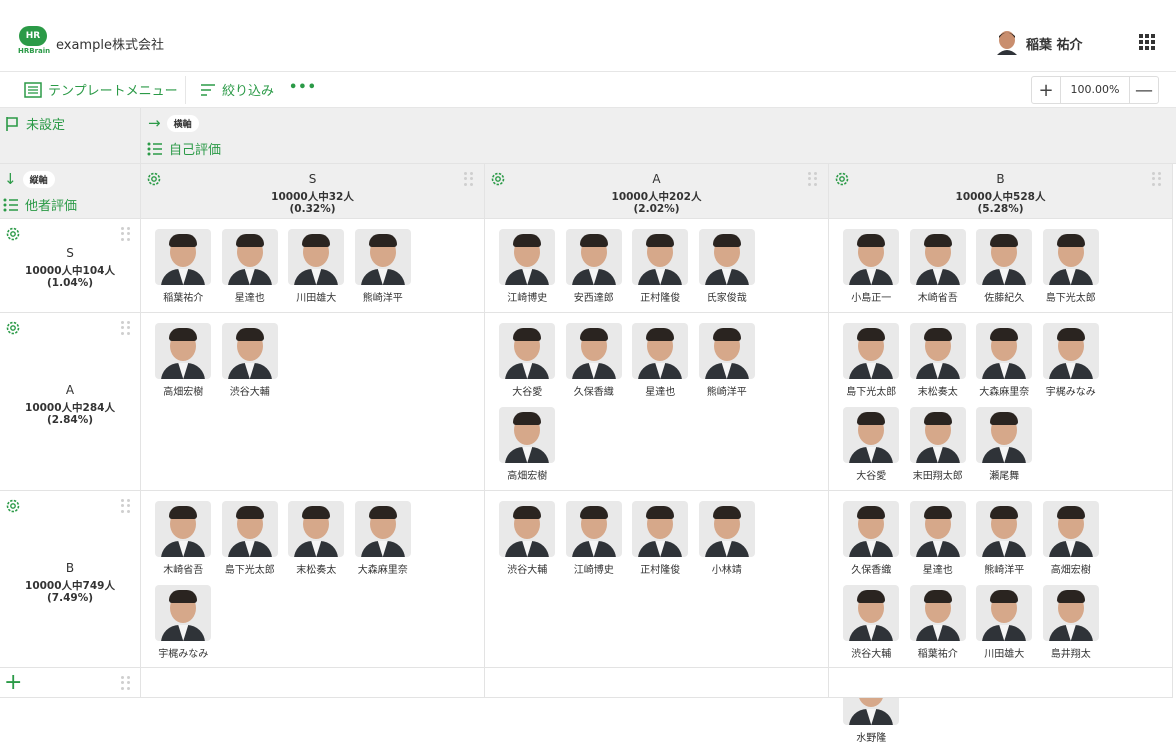  I want to click on row-title: S, so click(70, 253).